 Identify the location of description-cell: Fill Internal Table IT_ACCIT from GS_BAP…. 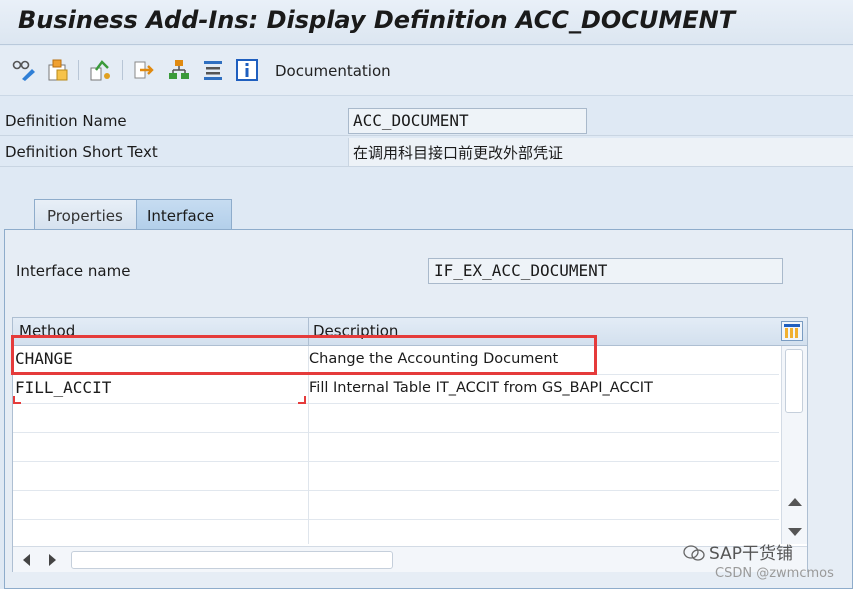
(481, 388).